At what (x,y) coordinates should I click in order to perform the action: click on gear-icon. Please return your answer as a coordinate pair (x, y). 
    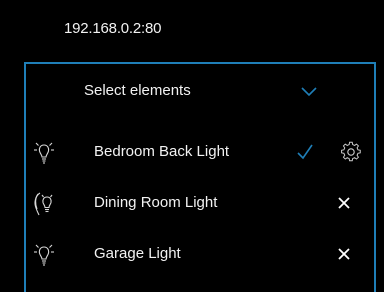
    Looking at the image, I should click on (351, 152).